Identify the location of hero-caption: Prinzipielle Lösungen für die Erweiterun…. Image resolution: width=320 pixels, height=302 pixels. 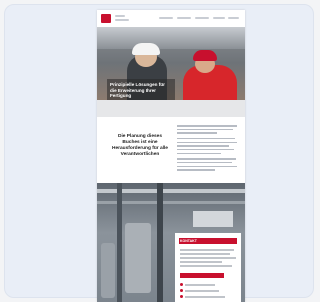
(141, 90).